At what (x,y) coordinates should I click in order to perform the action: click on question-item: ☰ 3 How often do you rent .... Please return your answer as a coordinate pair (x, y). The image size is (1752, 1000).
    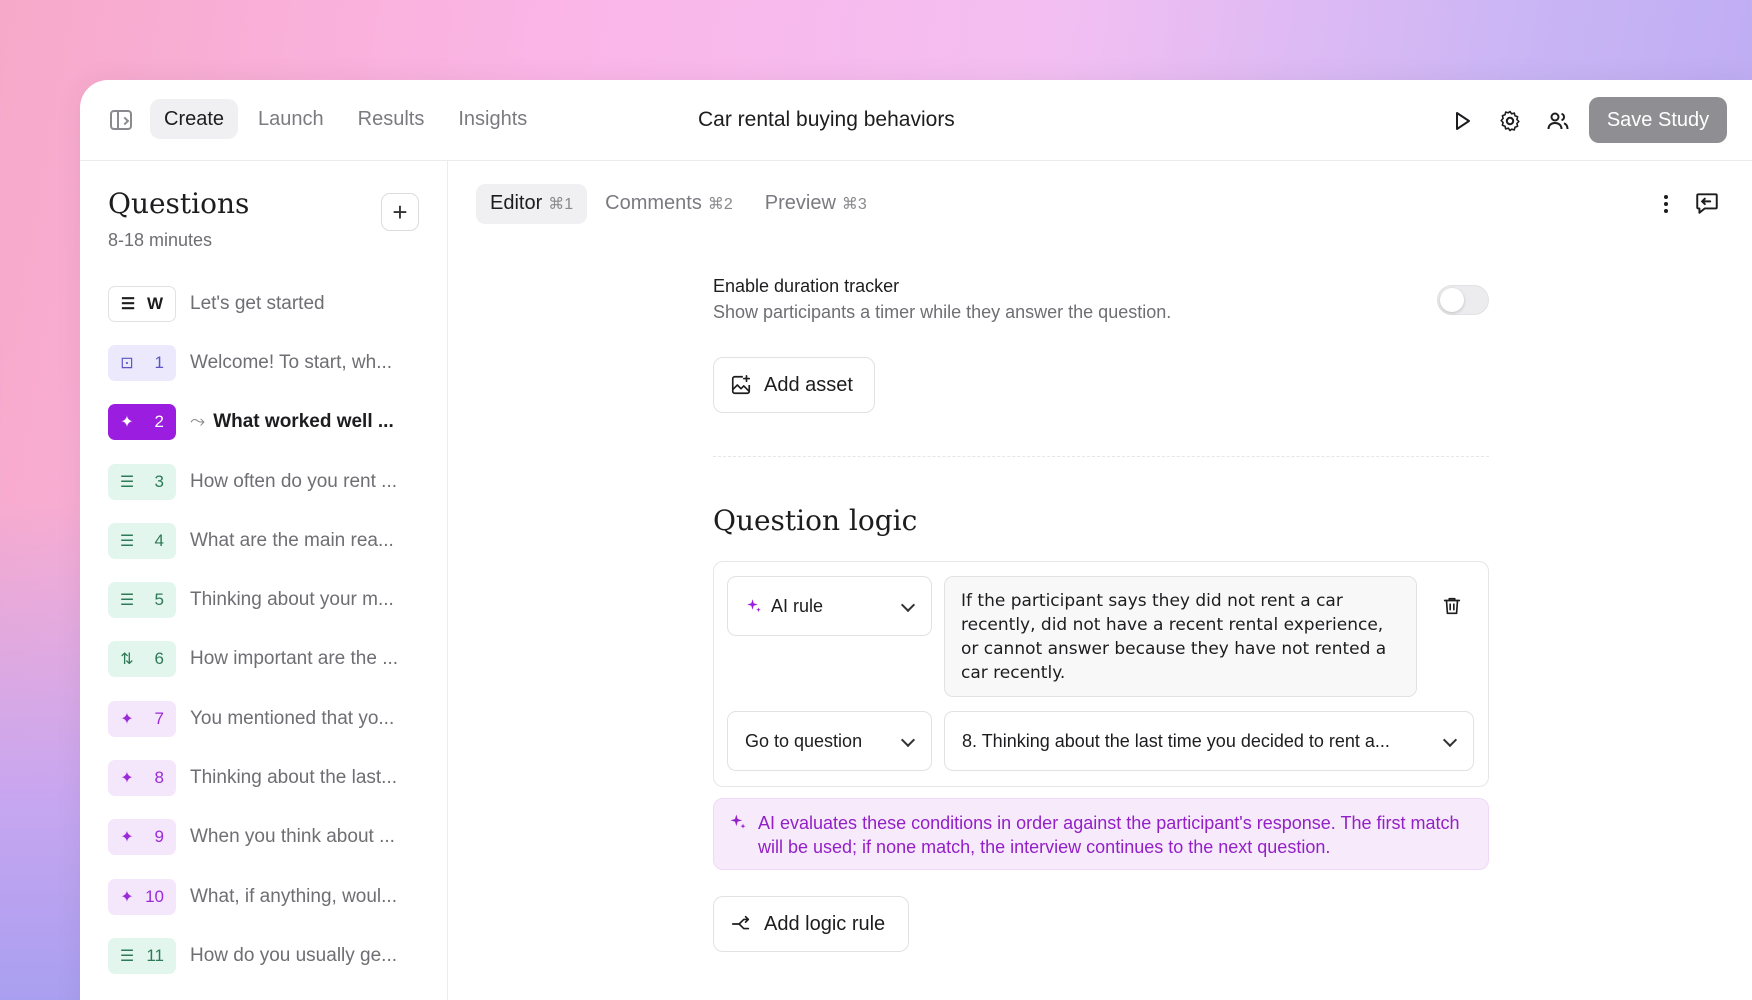
    Looking at the image, I should click on (268, 481).